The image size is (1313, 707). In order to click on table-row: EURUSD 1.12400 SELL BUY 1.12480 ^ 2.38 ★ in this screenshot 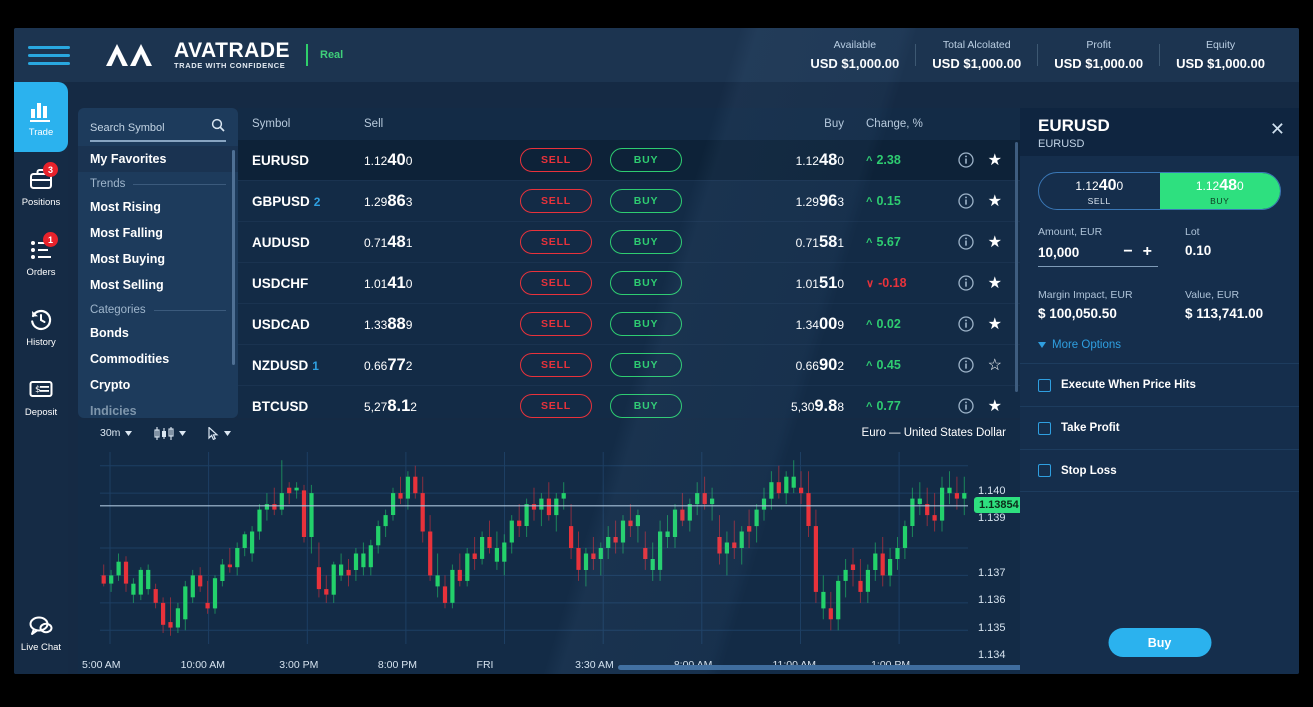, I will do `click(629, 160)`.